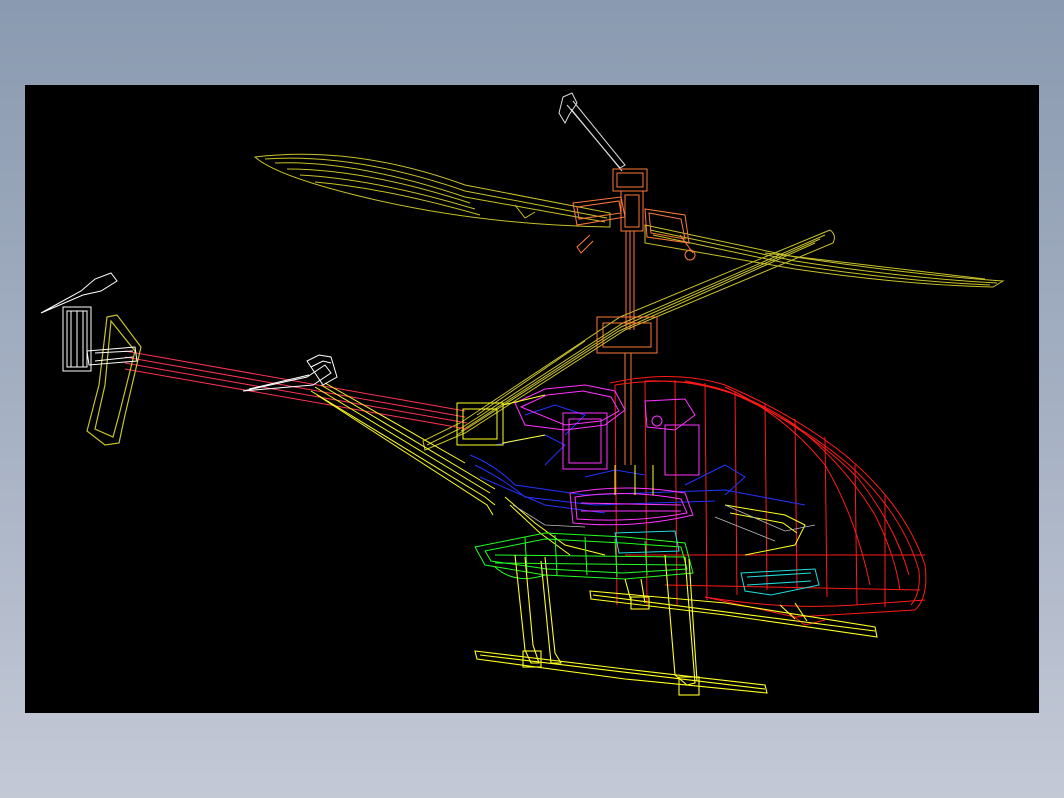 The image size is (1064, 798). Describe the element at coordinates (627, 348) in the screenshot. I see `main-shaft` at that location.